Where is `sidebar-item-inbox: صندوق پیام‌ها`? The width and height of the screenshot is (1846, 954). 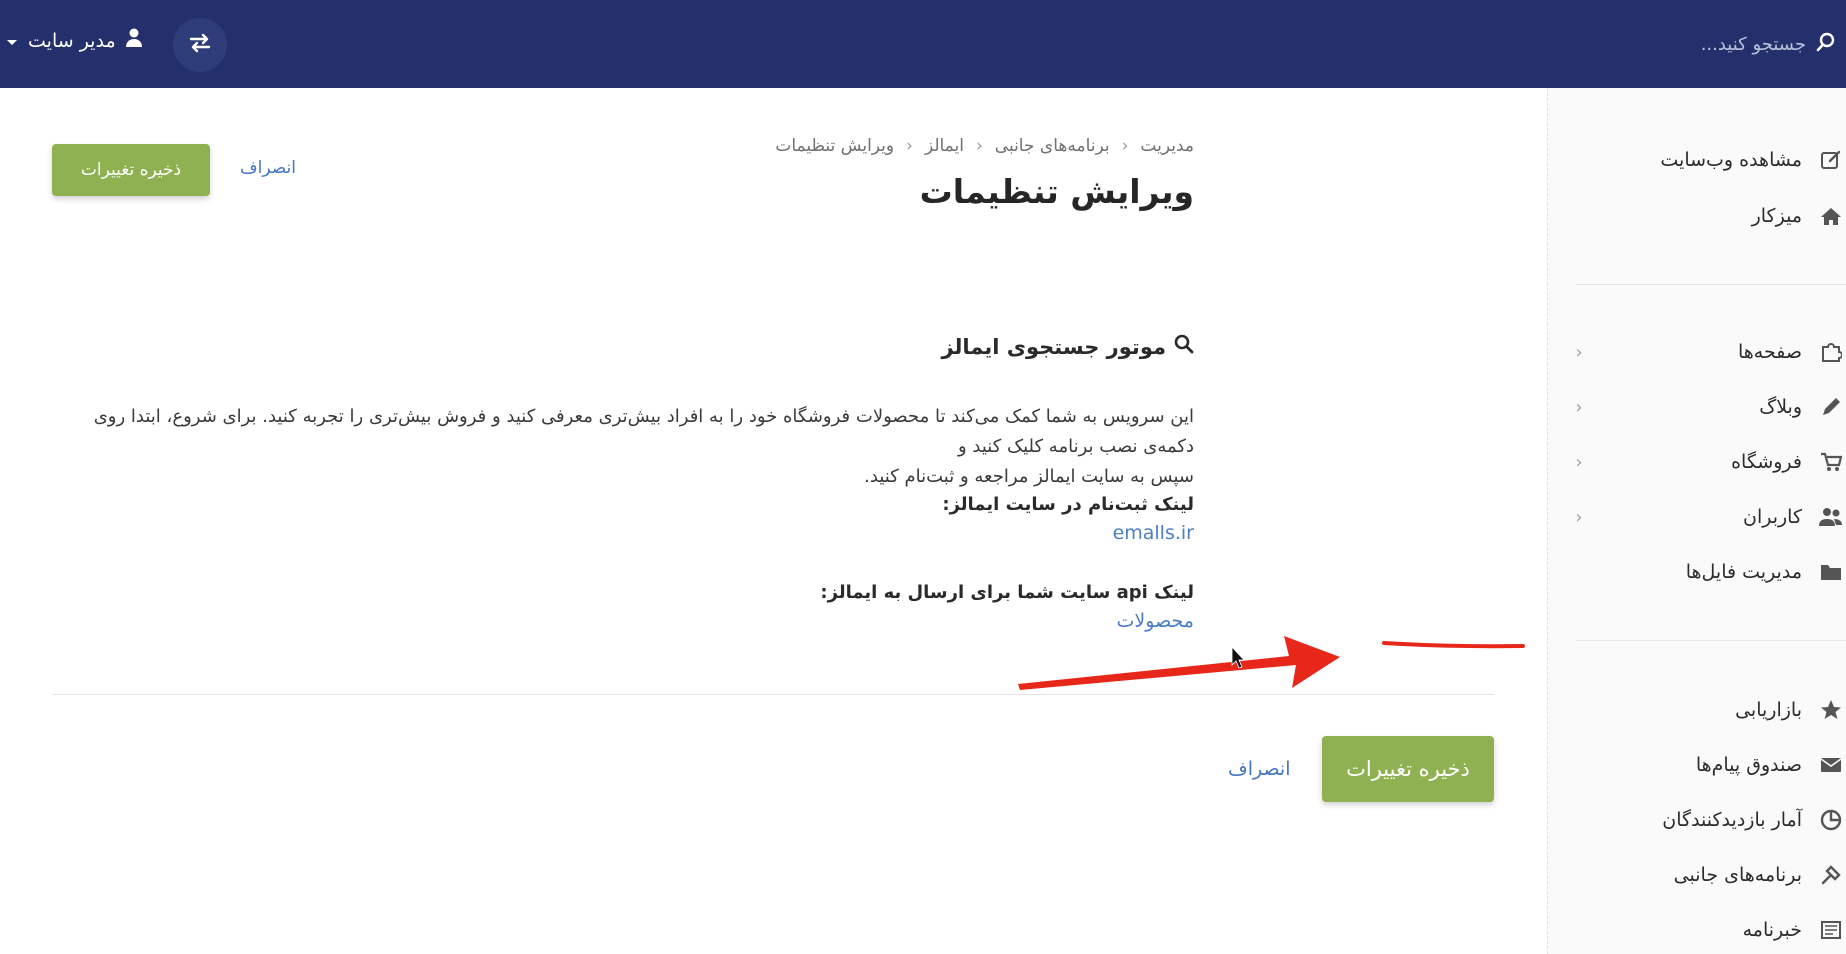 sidebar-item-inbox: صندوق پیام‌ها is located at coordinates (1697, 765).